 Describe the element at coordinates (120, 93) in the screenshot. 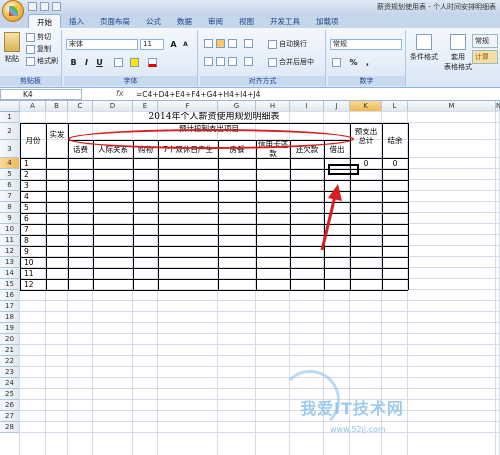

I see `fx-icon: fx` at that location.